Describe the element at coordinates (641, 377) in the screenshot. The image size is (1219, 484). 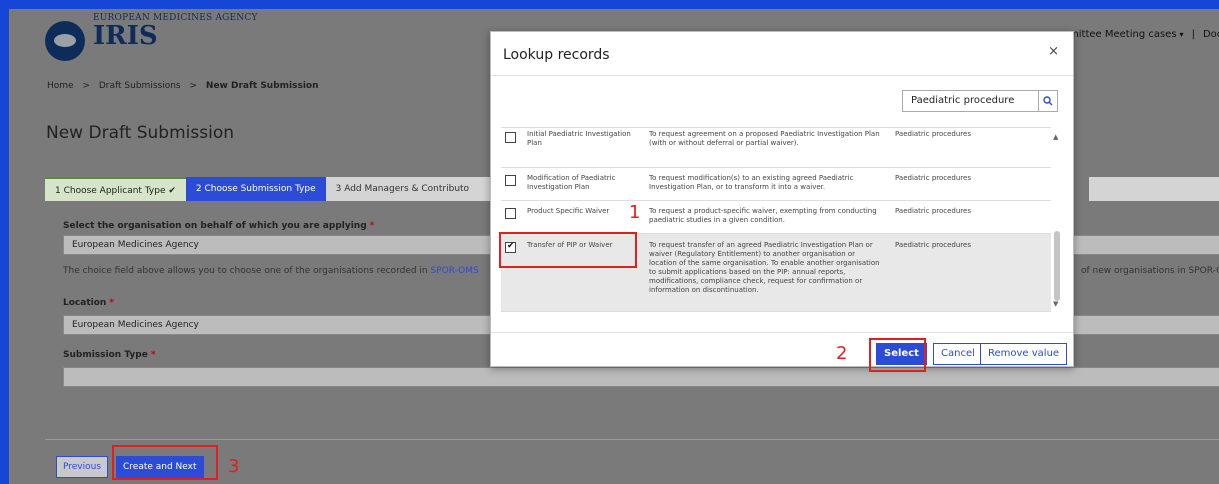
I see `submission-type-field` at that location.